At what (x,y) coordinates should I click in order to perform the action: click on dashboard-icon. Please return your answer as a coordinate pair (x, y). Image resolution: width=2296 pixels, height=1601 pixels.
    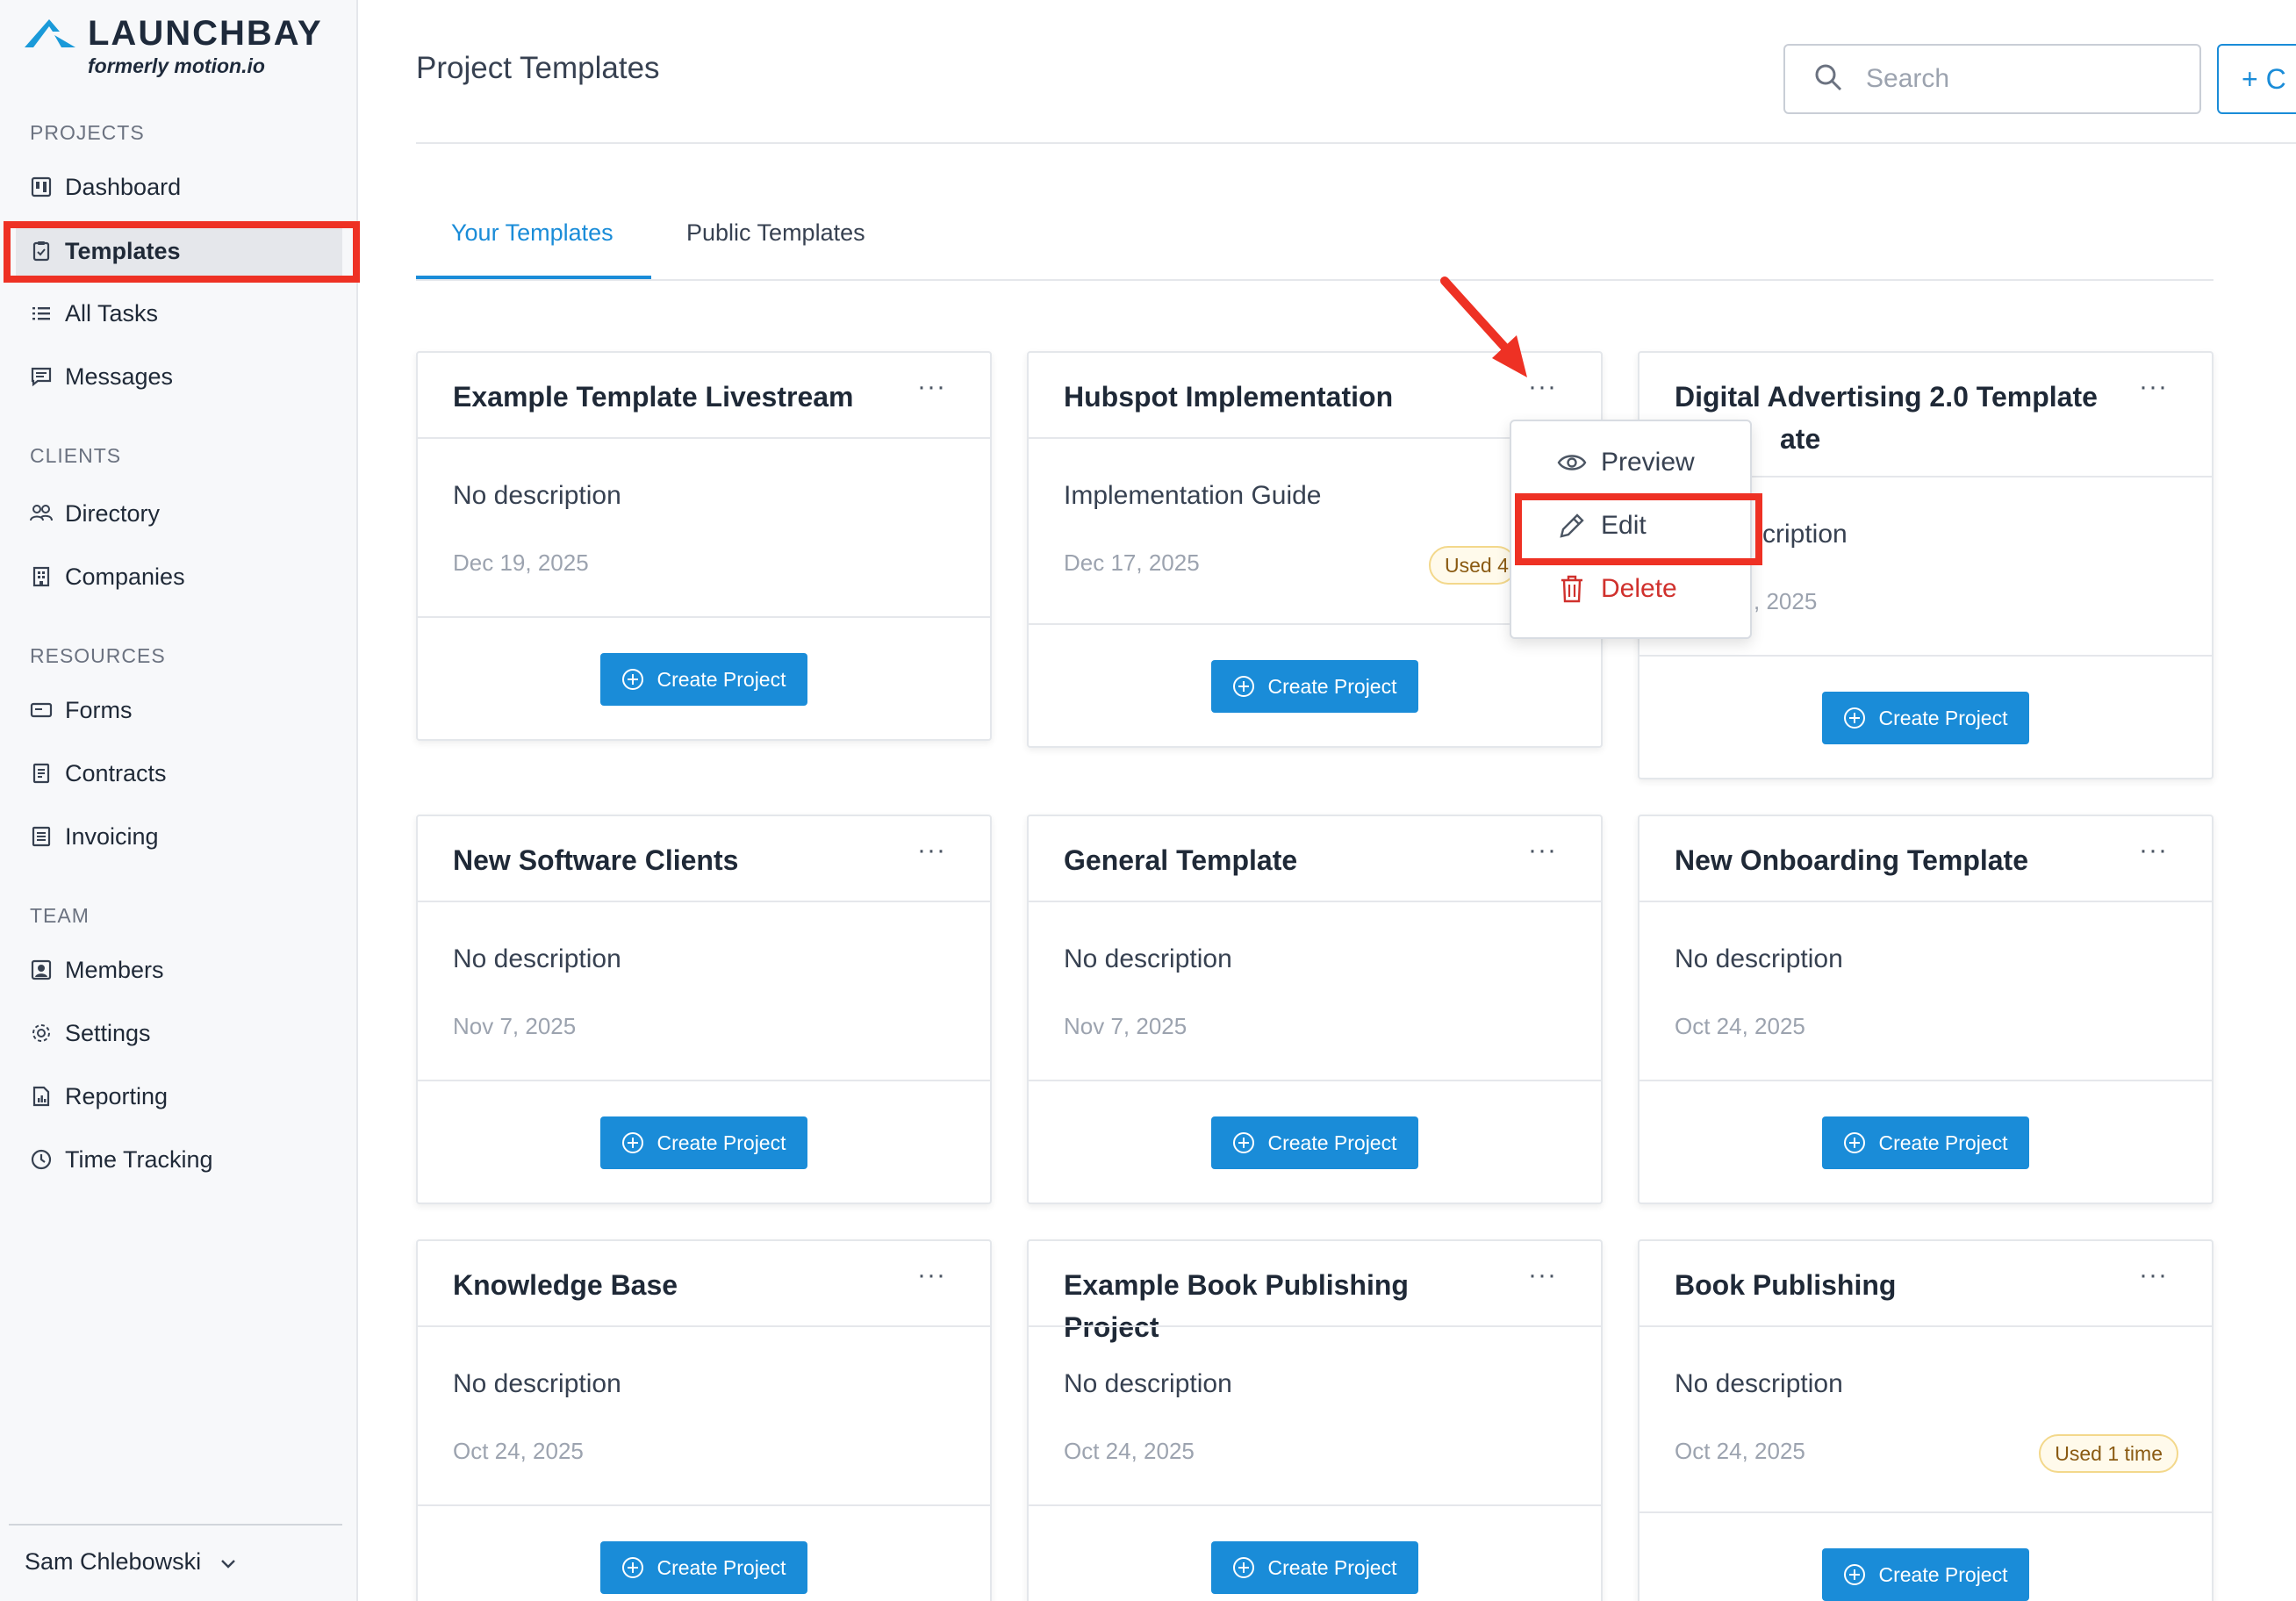
    Looking at the image, I should click on (41, 187).